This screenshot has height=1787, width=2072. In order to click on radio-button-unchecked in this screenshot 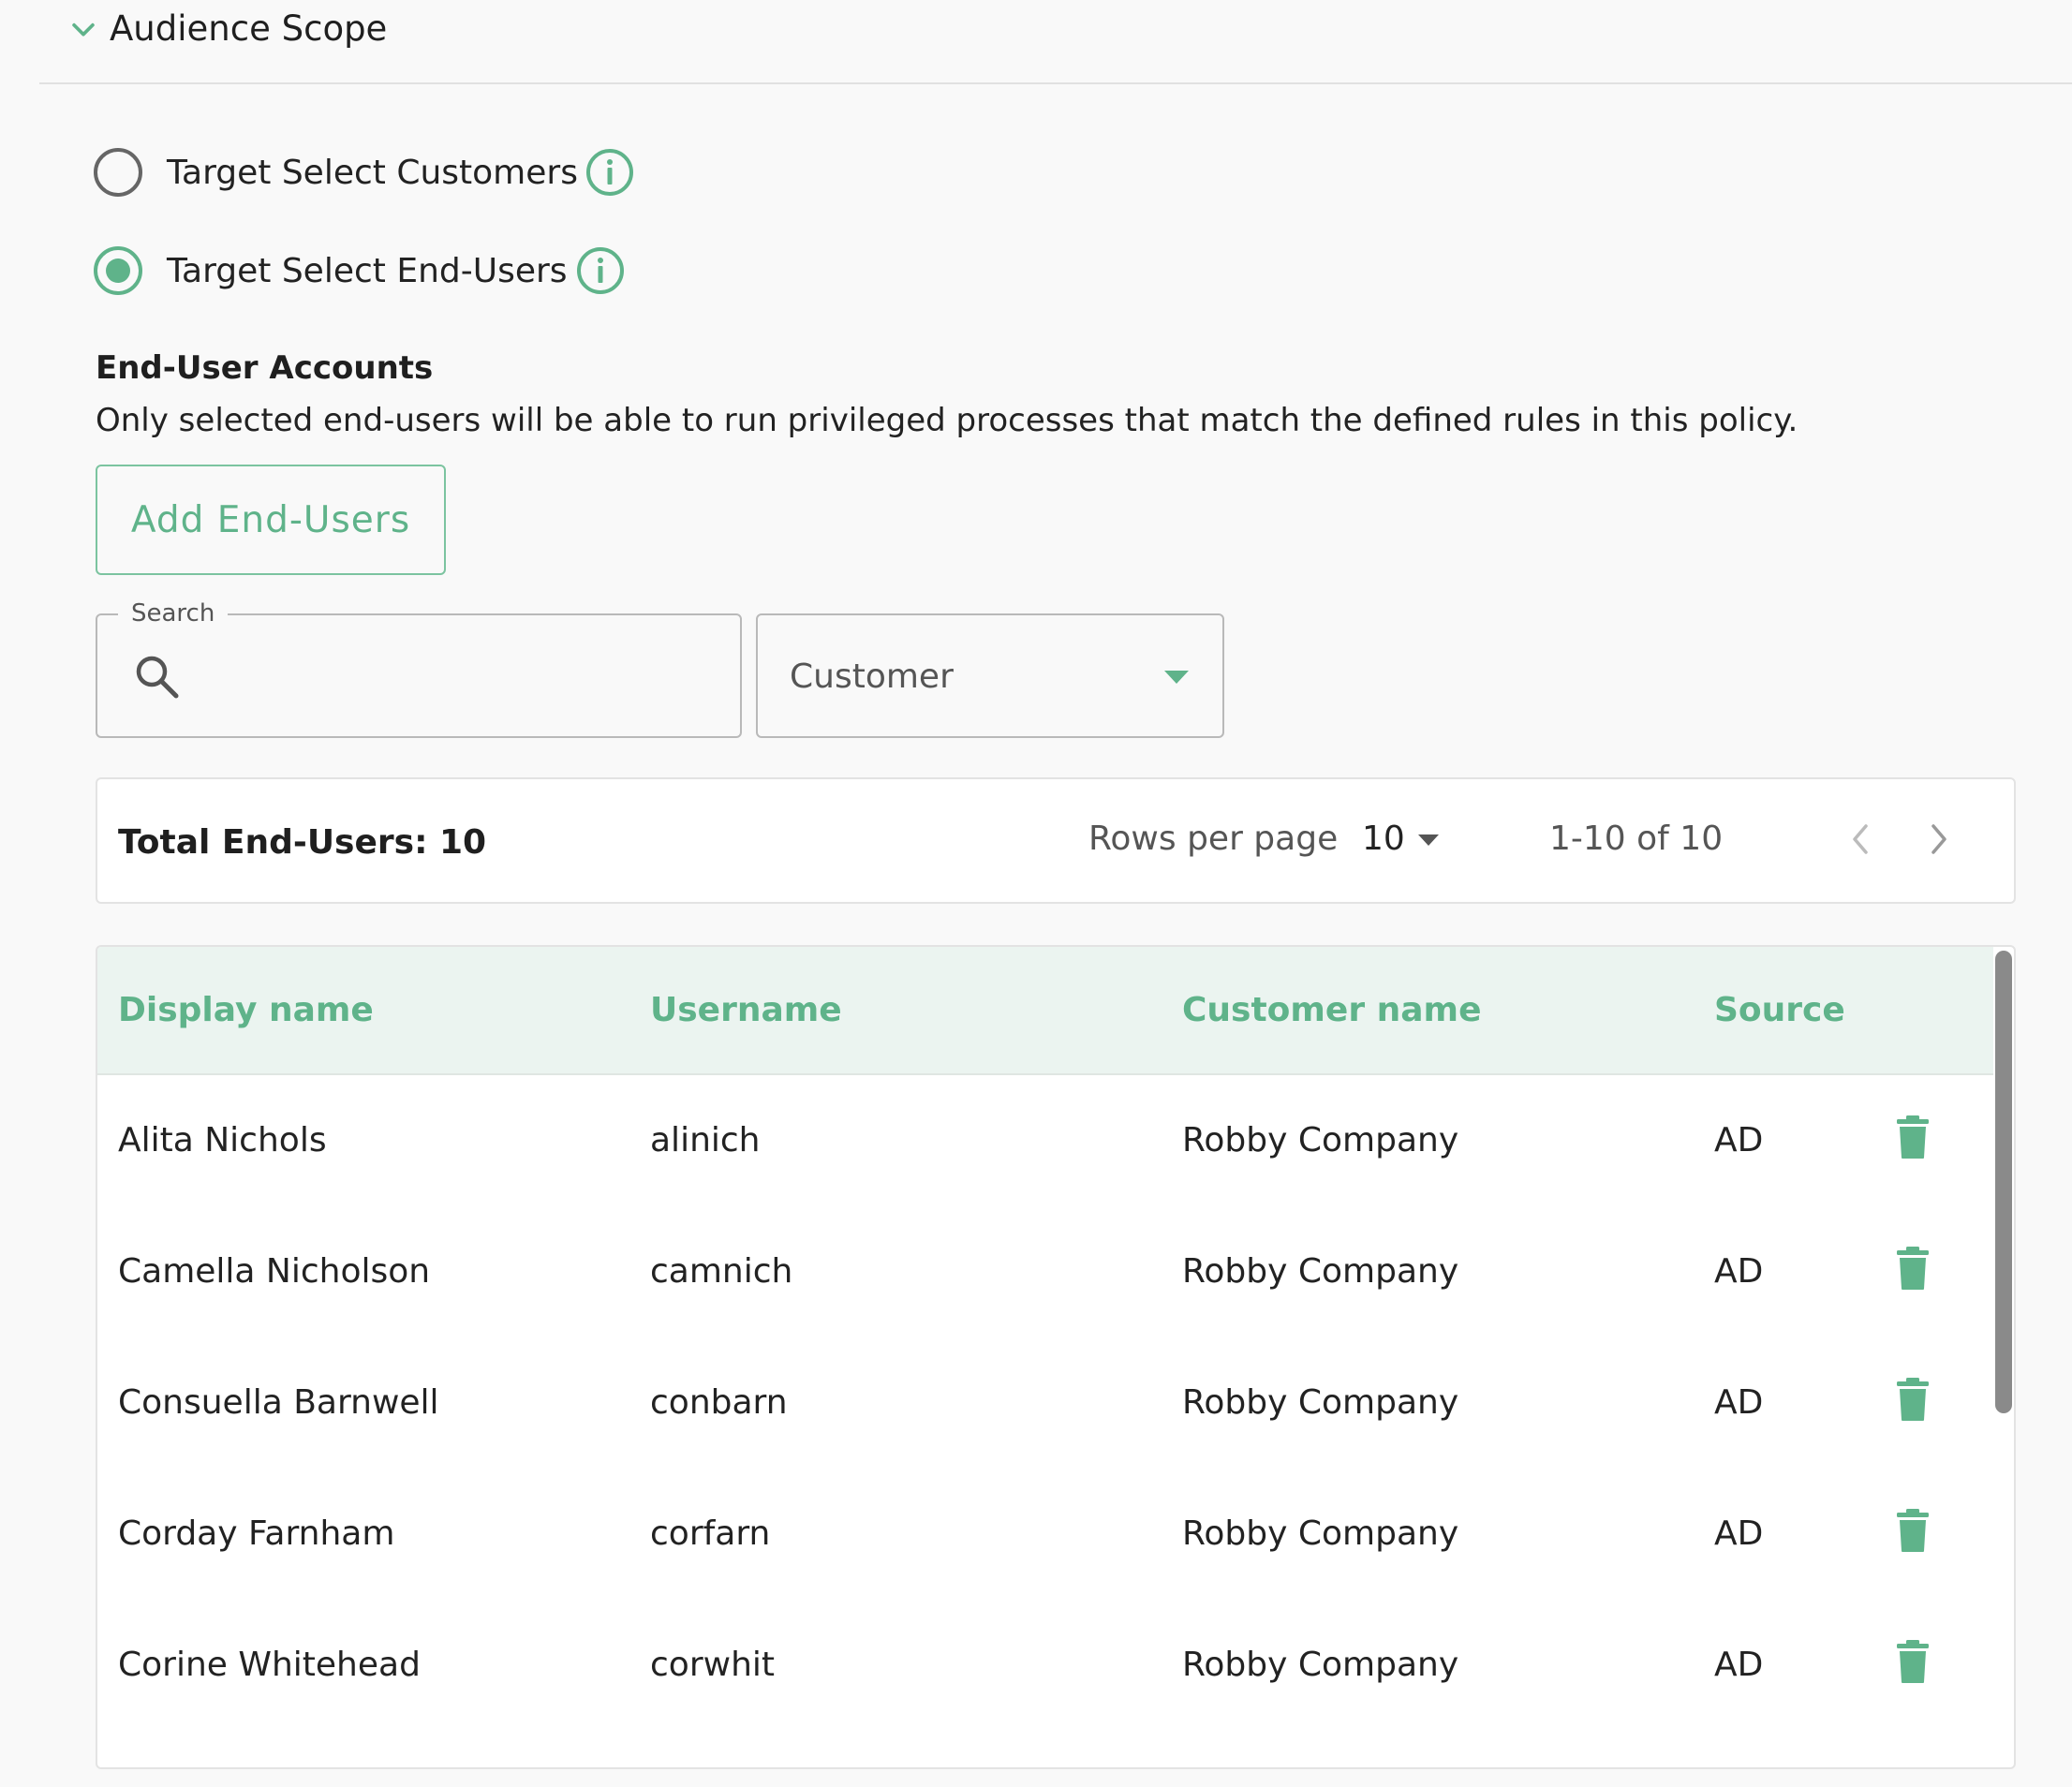, I will do `click(118, 173)`.